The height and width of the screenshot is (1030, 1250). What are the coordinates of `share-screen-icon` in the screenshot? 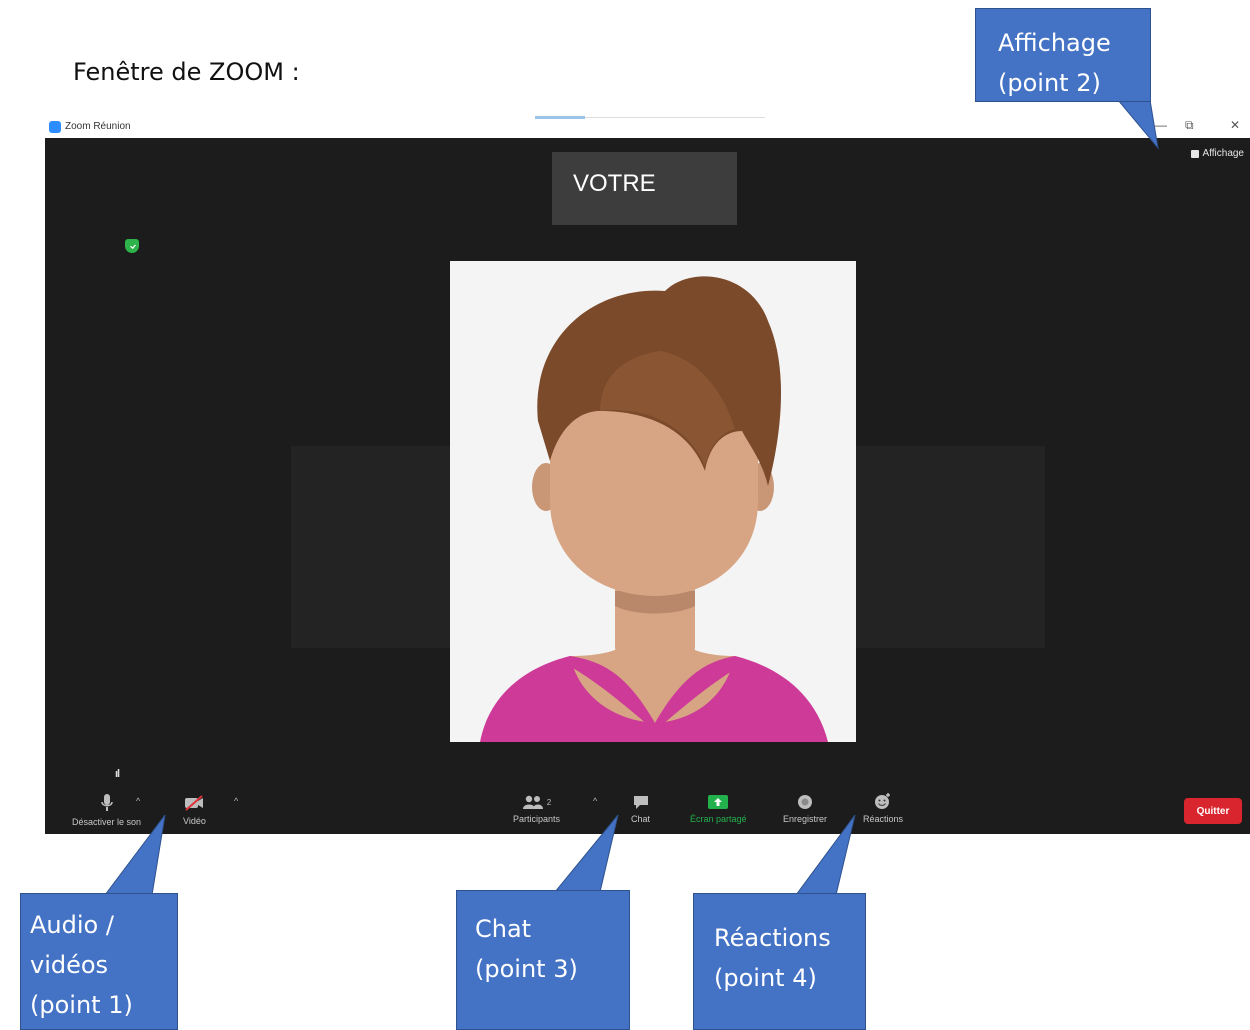 It's located at (718, 802).